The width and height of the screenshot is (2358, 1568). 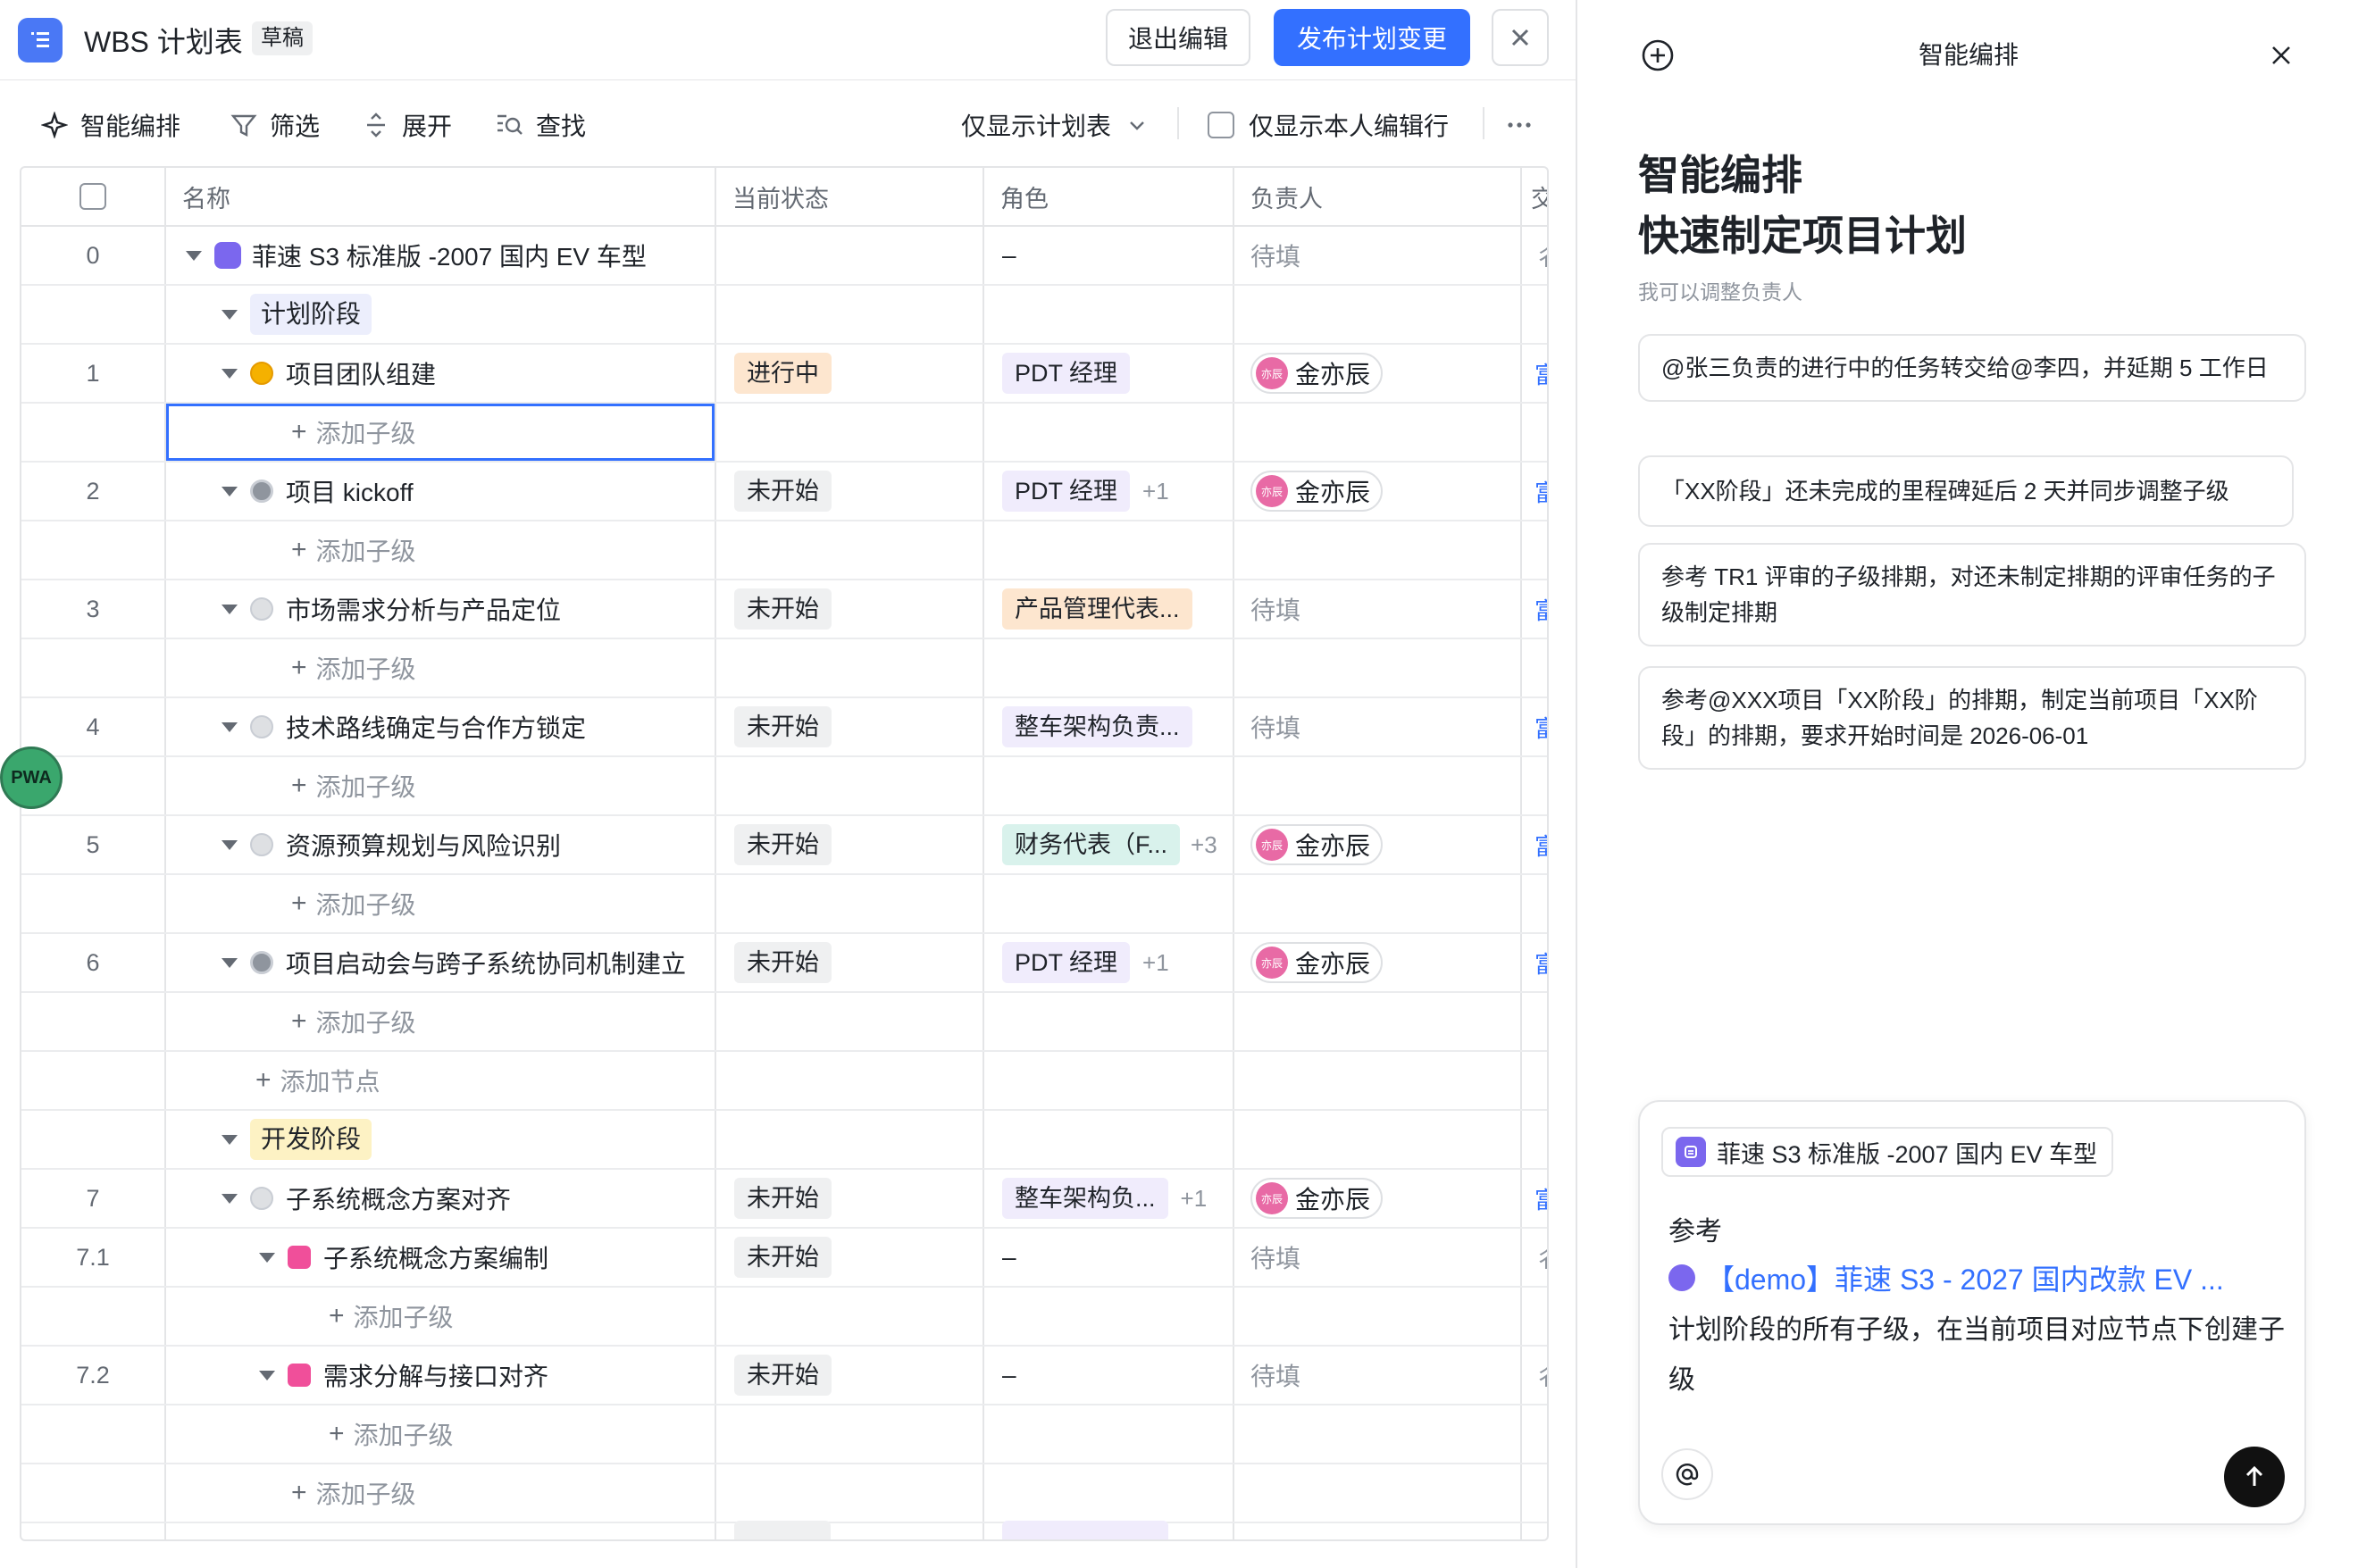 I want to click on suggestion-item: @张三负责的进行中的任务转交给@李四，并延期 5 工作日, so click(x=1972, y=368).